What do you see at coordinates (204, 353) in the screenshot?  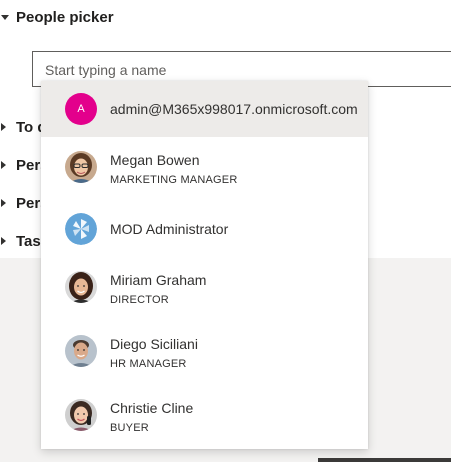 I see `suggestion-item-diego-siciliani: Diego Siciliani HR MANAGER` at bounding box center [204, 353].